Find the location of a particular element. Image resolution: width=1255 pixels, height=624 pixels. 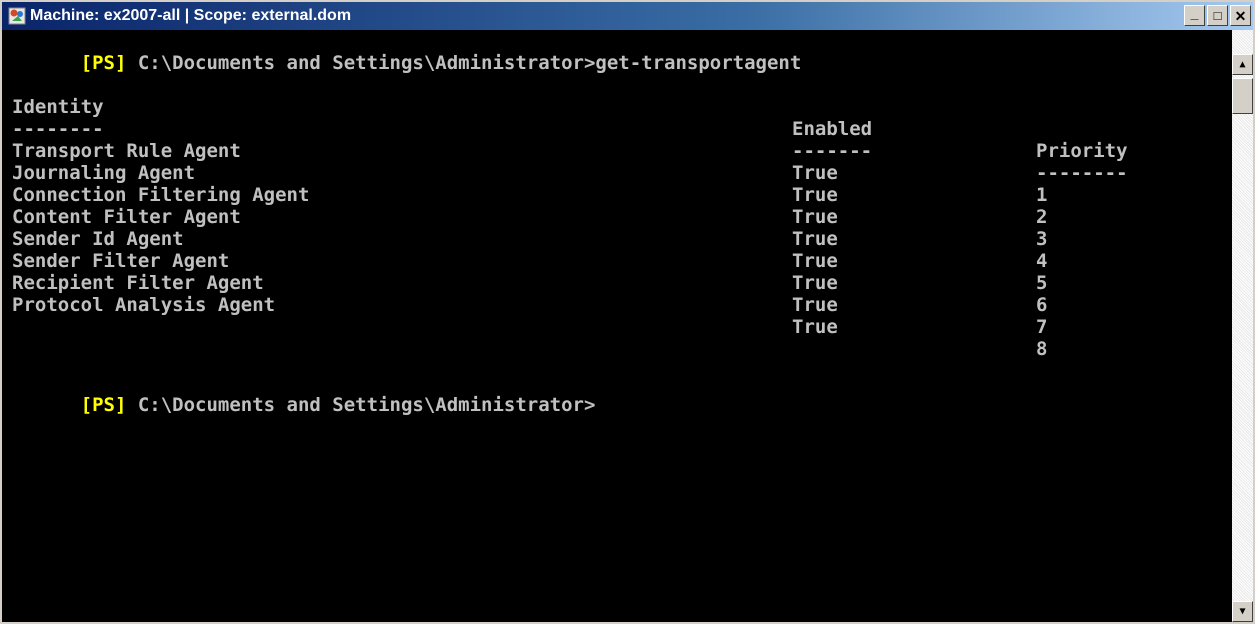

table-row: Sender Id Agent True 5 is located at coordinates (610, 250).